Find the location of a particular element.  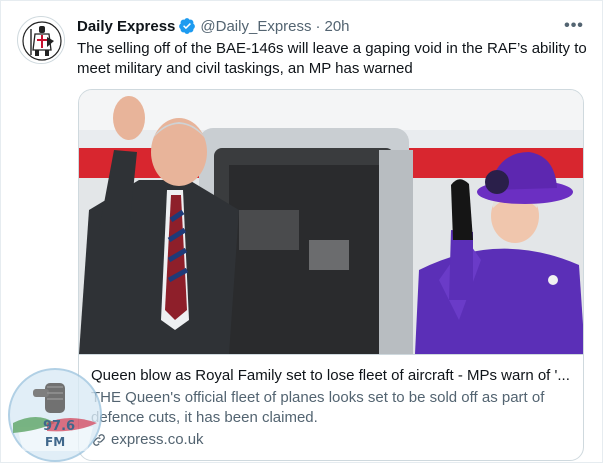

author-handle: @Daily_Express is located at coordinates (255, 26).